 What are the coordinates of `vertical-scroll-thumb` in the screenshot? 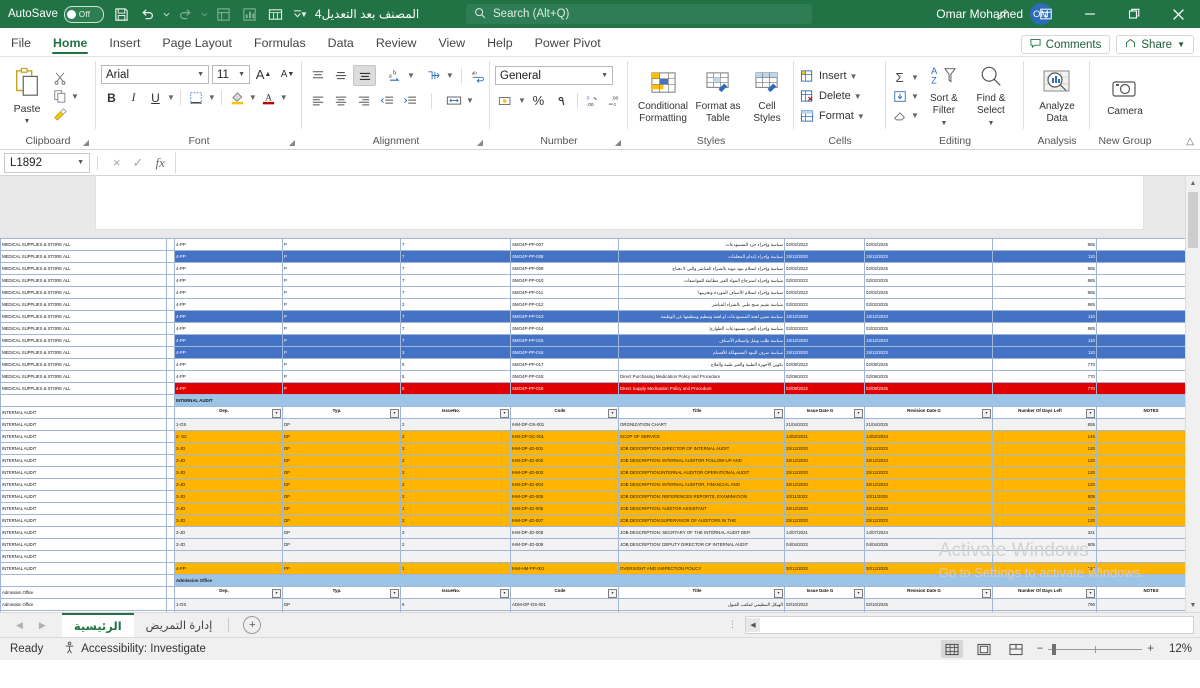 It's located at (1193, 220).